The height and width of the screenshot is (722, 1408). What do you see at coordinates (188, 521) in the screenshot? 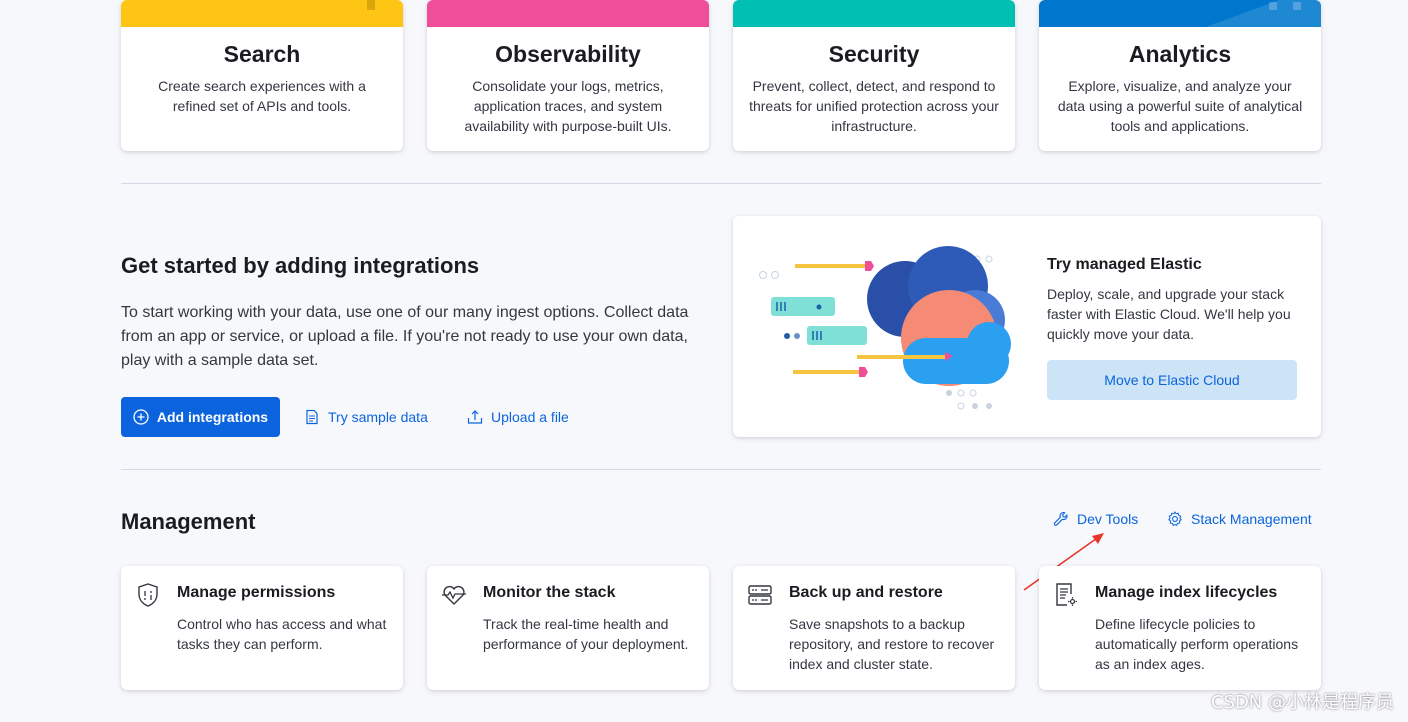
I see `management-title: Management` at bounding box center [188, 521].